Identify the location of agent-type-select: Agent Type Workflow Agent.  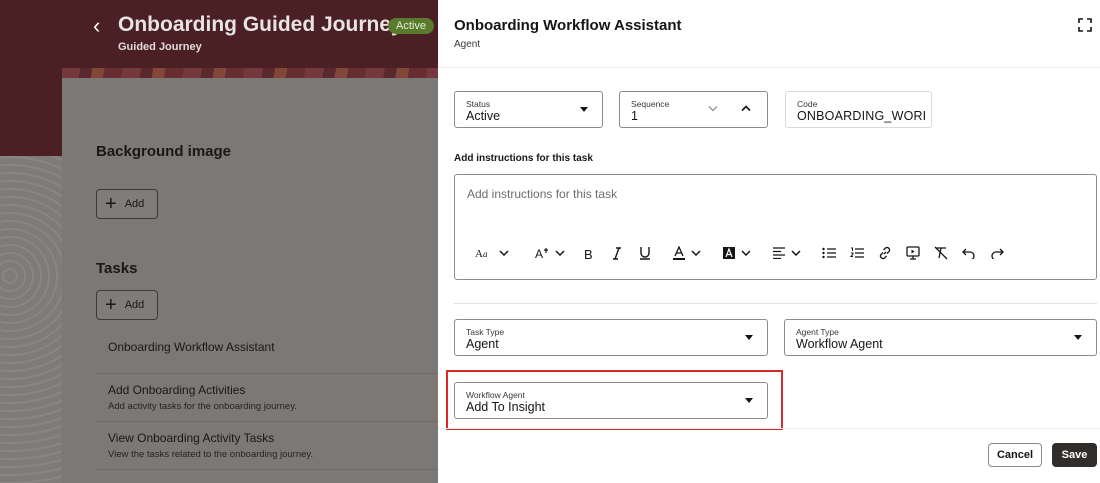
(940, 337).